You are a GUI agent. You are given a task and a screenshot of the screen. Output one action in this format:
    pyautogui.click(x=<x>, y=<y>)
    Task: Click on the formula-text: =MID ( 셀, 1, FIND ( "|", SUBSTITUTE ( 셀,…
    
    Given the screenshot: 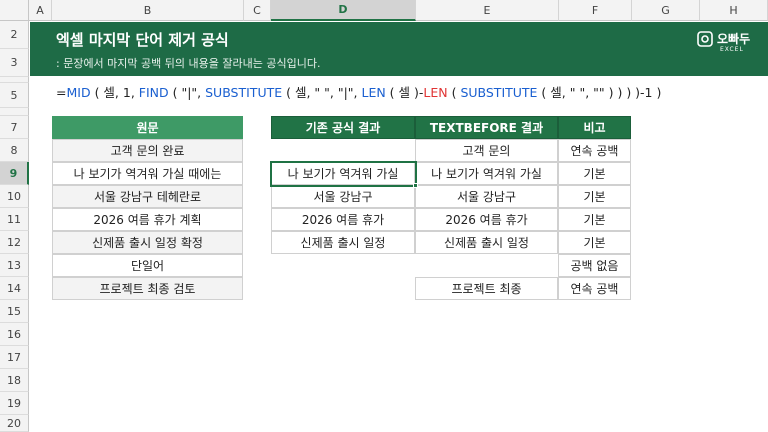 What is the action you would take?
    pyautogui.click(x=359, y=92)
    